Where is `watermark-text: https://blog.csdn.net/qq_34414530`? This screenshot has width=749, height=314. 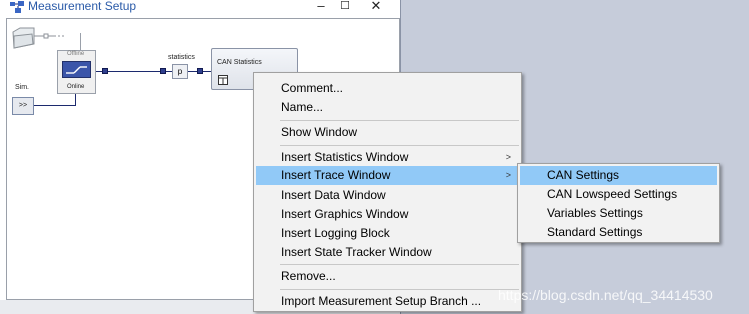 watermark-text: https://blog.csdn.net/qq_34414530 is located at coordinates (605, 295).